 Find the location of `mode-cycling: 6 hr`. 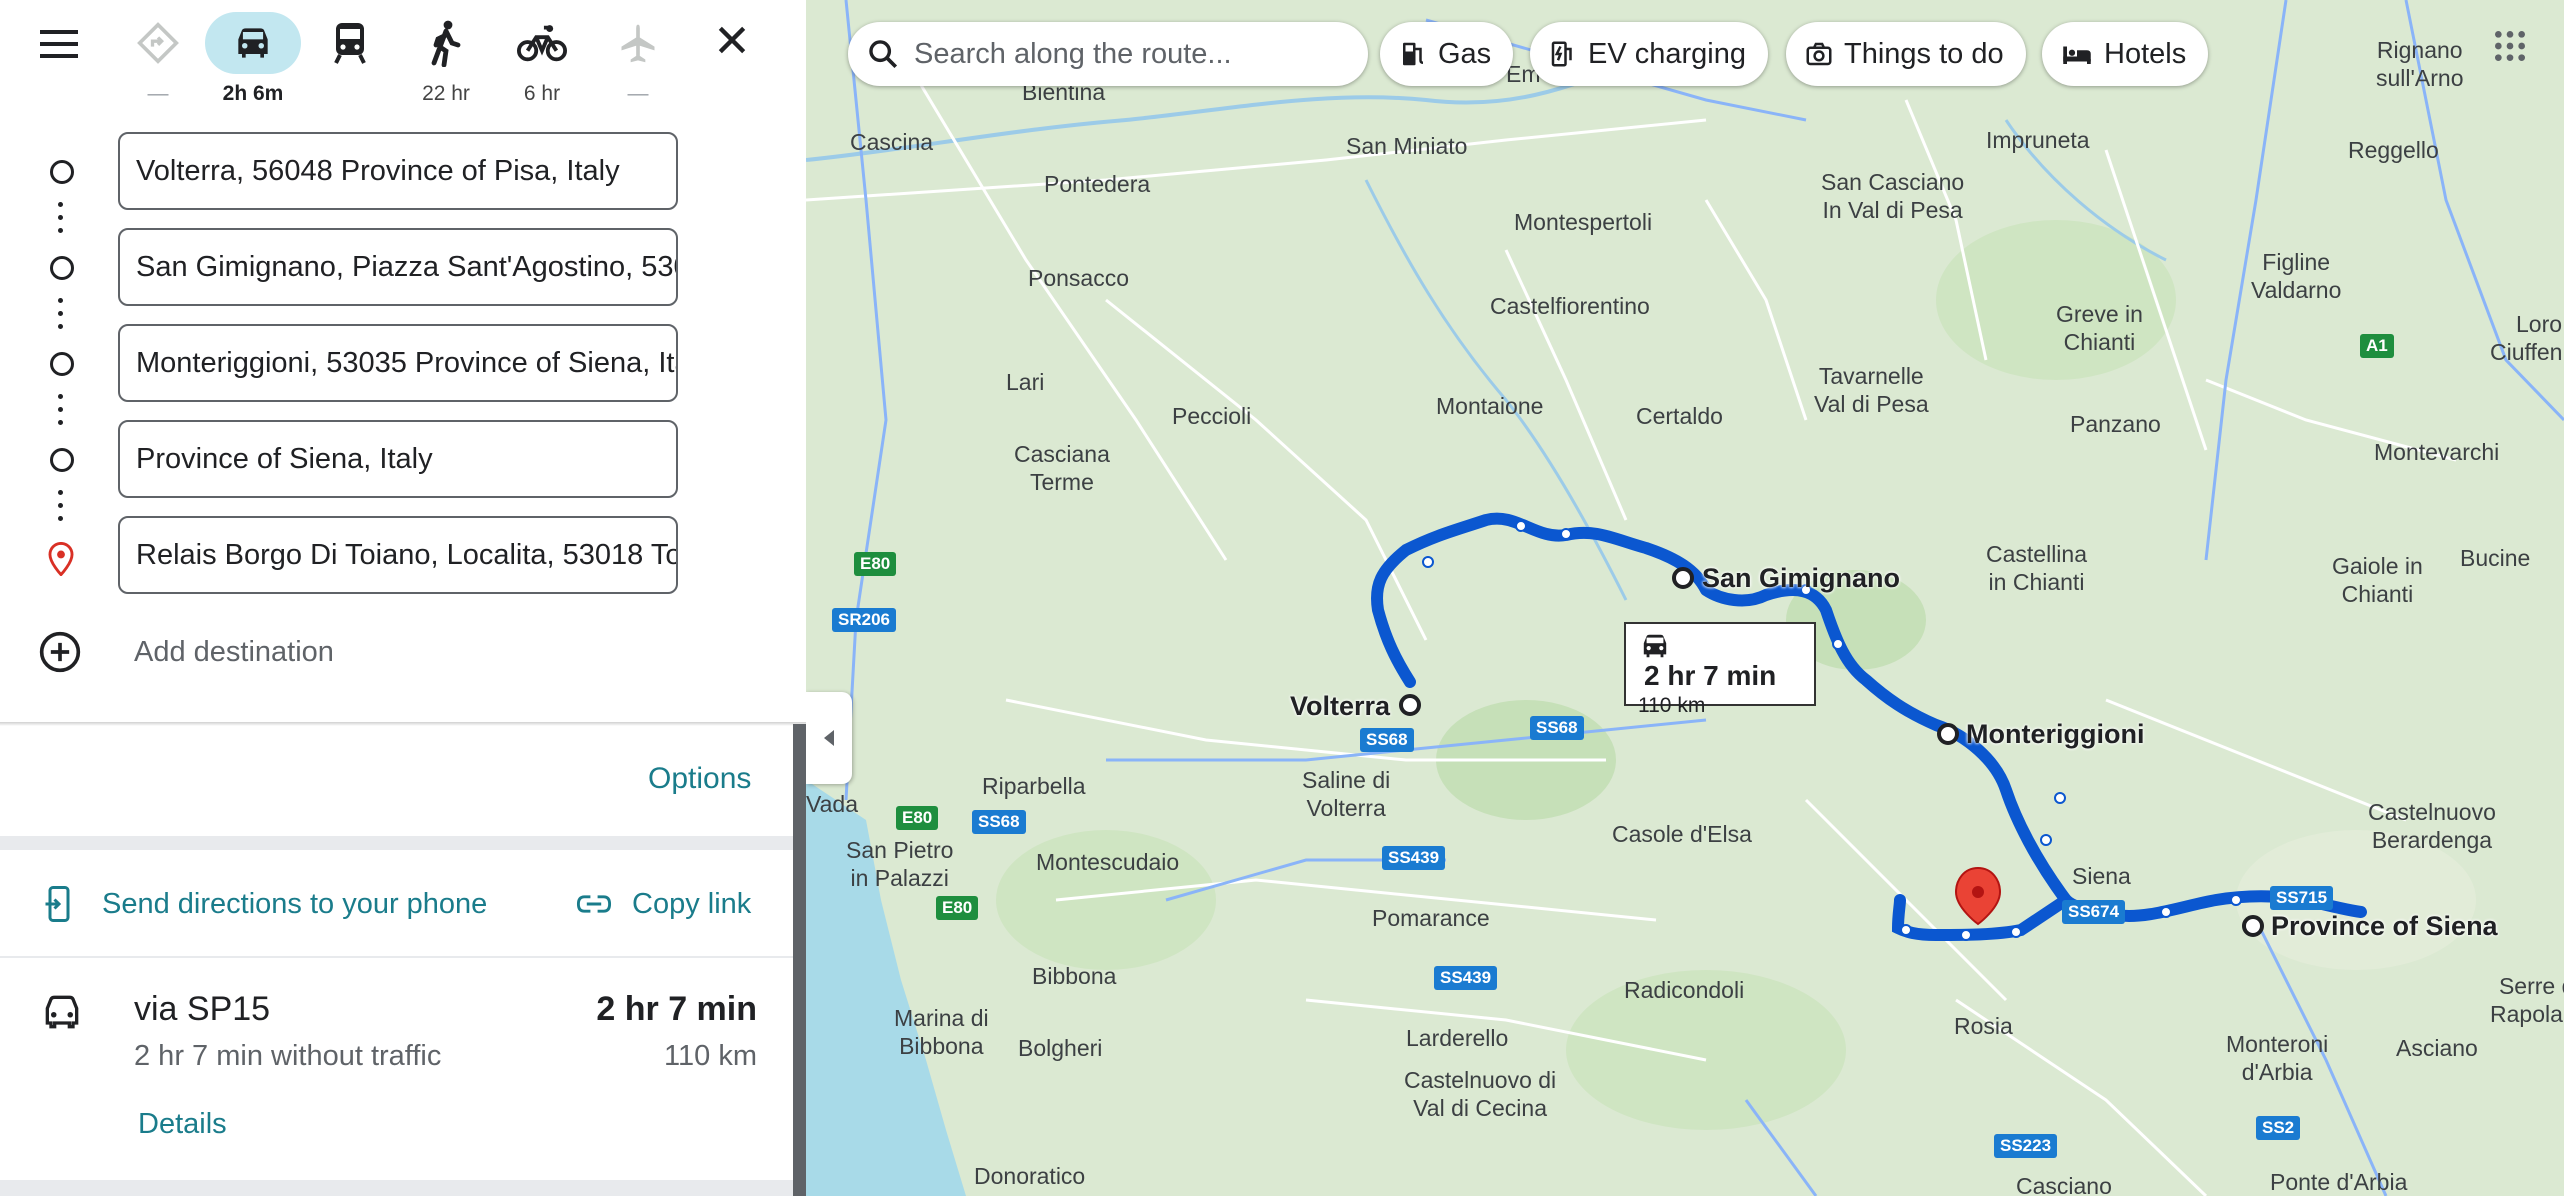

mode-cycling: 6 hr is located at coordinates (542, 60).